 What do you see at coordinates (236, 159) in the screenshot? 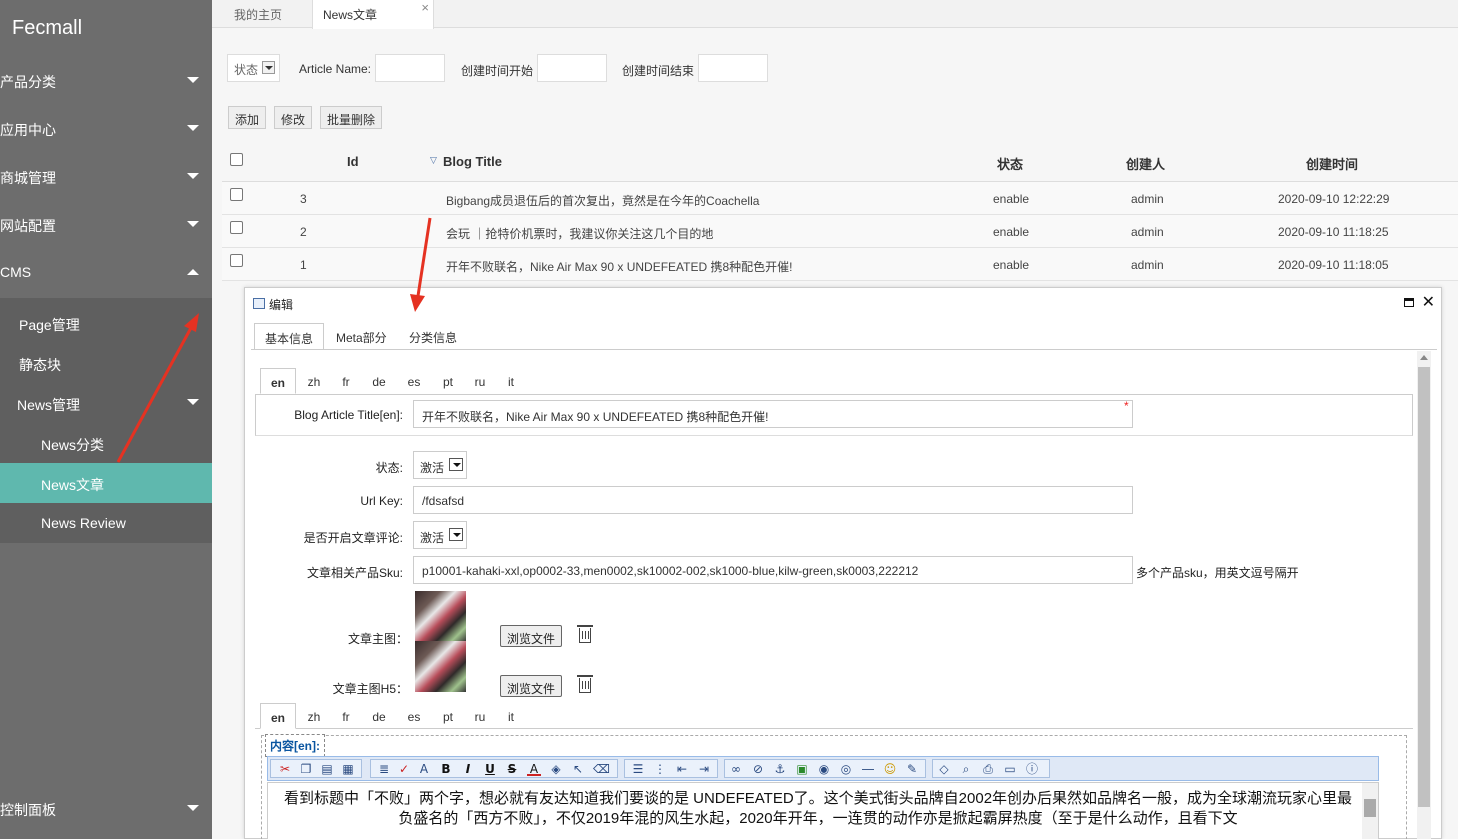
I see `select-all-checkbox` at bounding box center [236, 159].